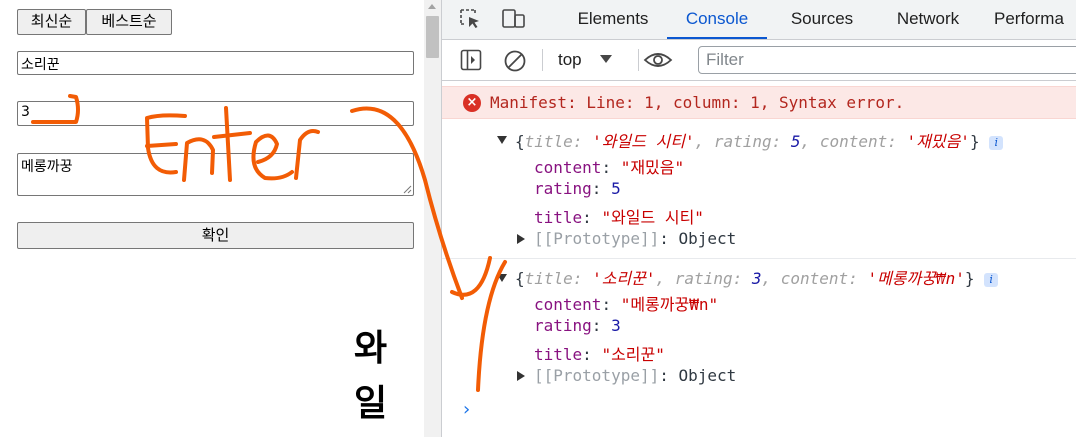  I want to click on scroll-up-arrow-icon, so click(432, 6).